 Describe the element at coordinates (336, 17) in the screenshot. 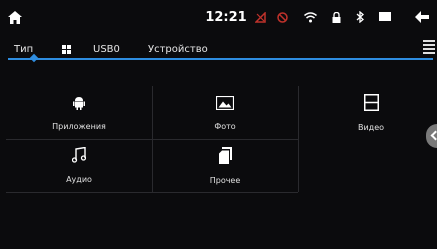

I see `lock-icon` at that location.